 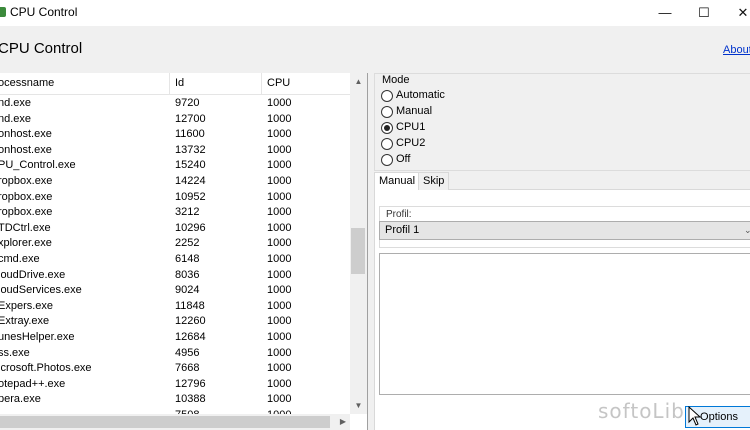 What do you see at coordinates (278, 83) in the screenshot?
I see `column-header-cpu: CPU` at bounding box center [278, 83].